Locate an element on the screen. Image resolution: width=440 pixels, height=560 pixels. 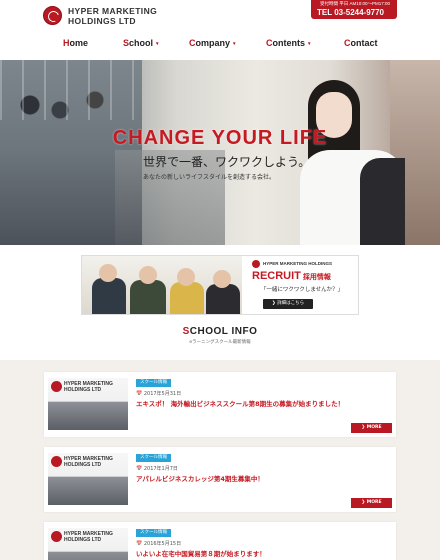
recruit-details-button: ❯ 詳細はこちら is located at coordinates (288, 304).